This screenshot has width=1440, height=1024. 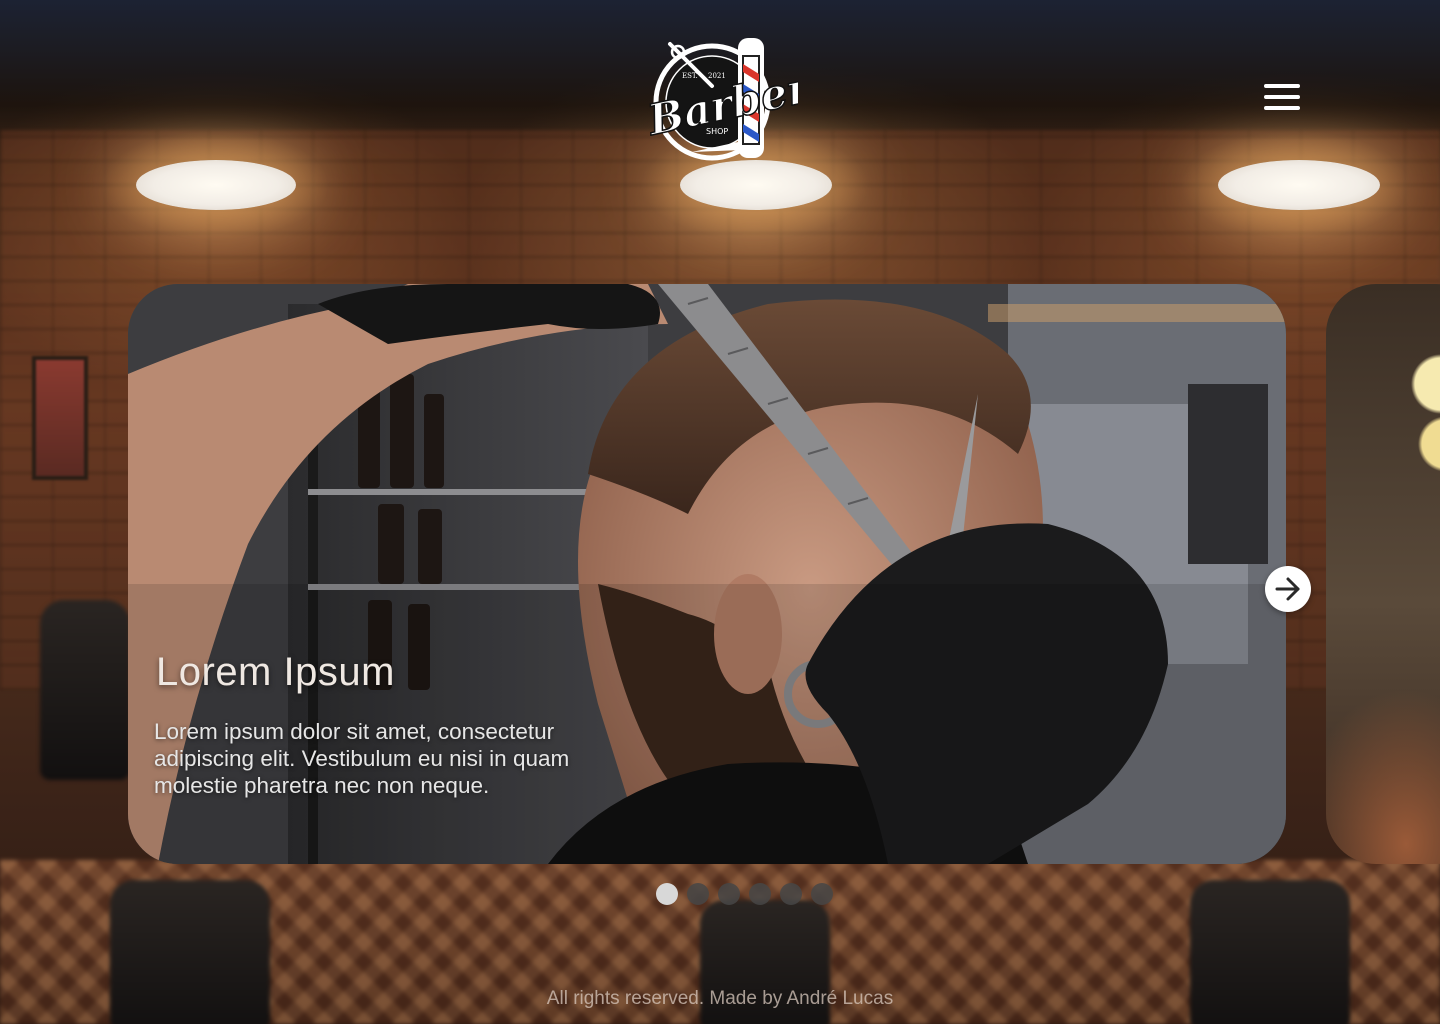 I want to click on logo-year-text: 2021, so click(x=717, y=76).